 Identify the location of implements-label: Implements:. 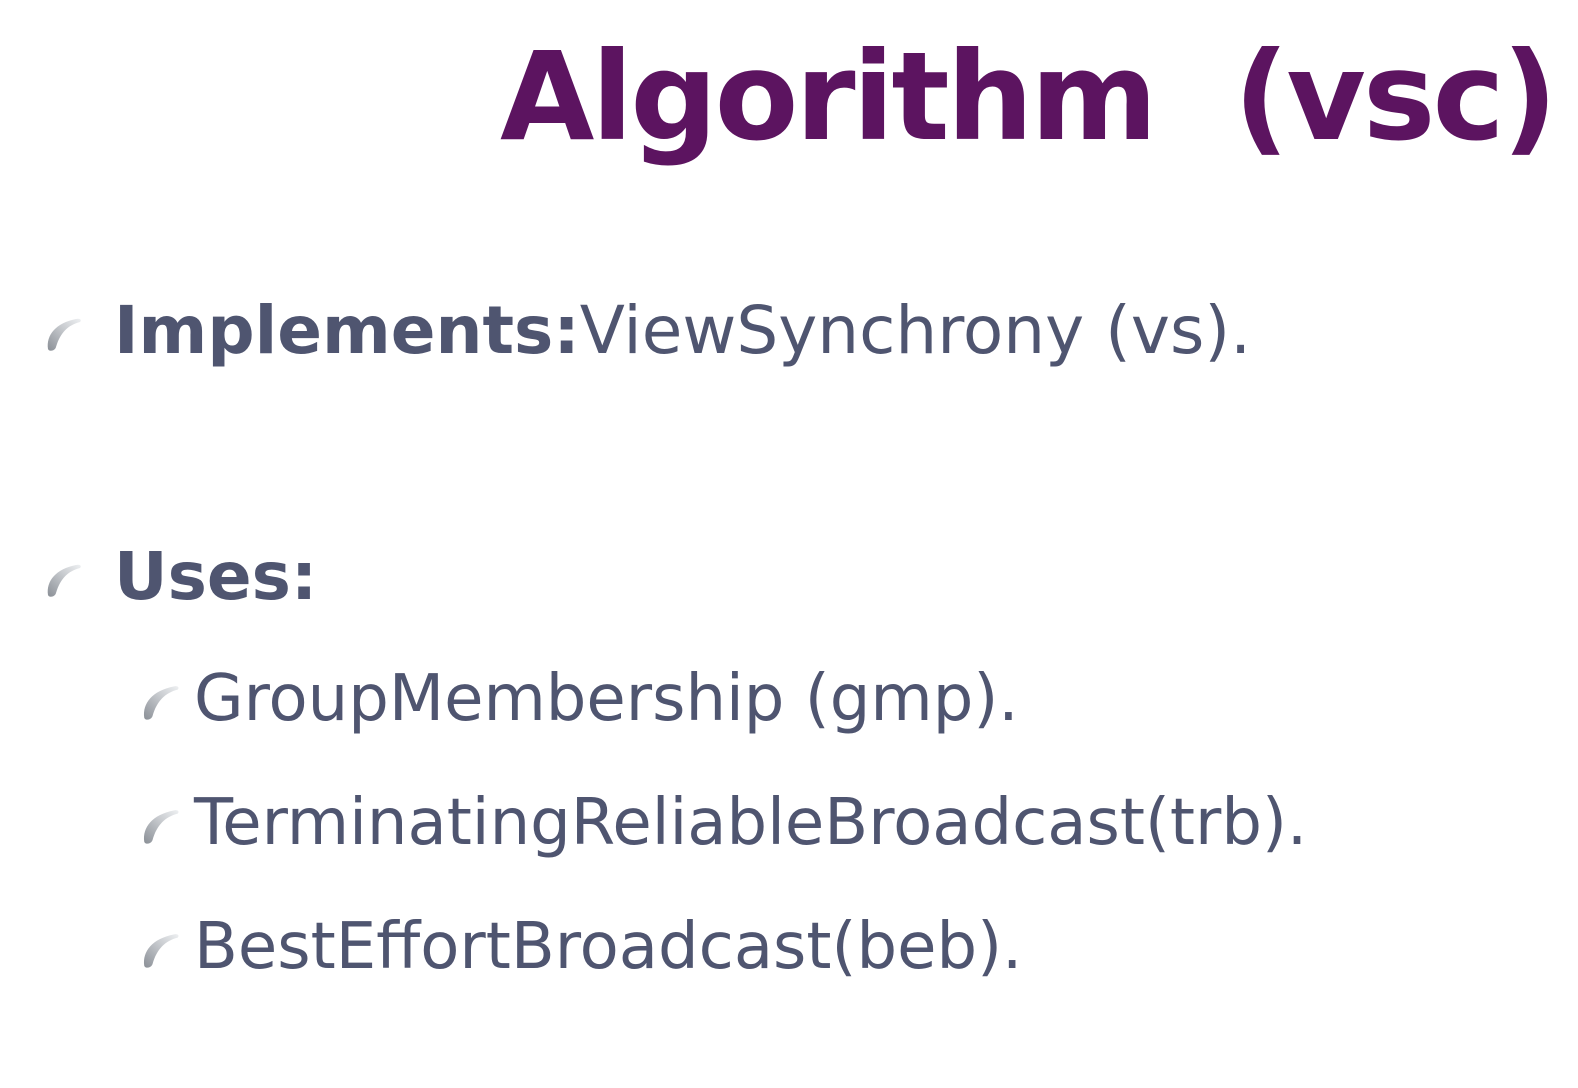
(347, 330).